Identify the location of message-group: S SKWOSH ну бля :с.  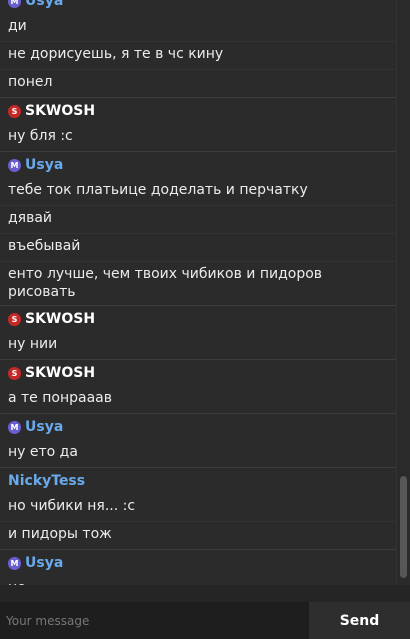
(198, 125).